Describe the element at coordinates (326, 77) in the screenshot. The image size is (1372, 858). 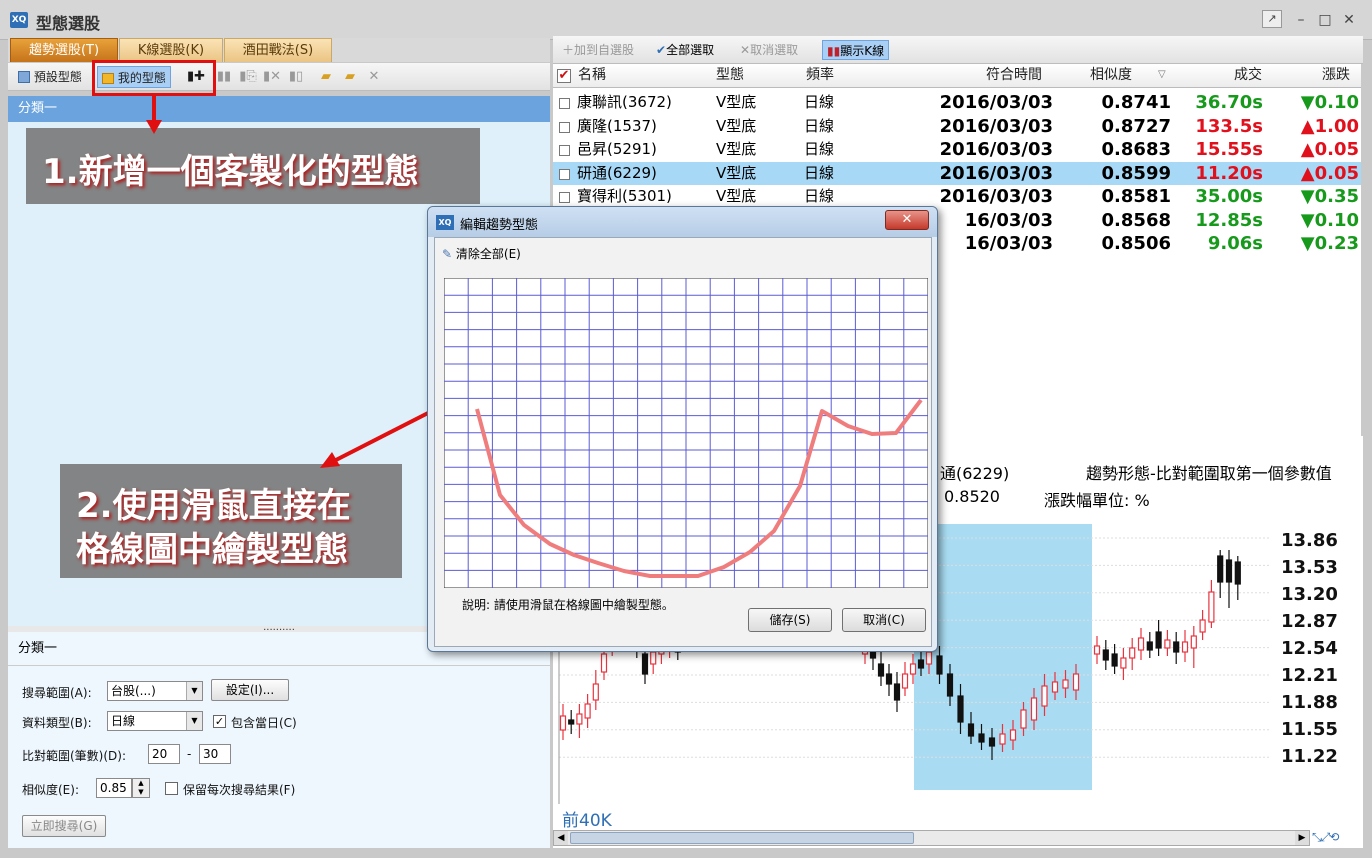
I see `add-folder-icon: ▰` at that location.